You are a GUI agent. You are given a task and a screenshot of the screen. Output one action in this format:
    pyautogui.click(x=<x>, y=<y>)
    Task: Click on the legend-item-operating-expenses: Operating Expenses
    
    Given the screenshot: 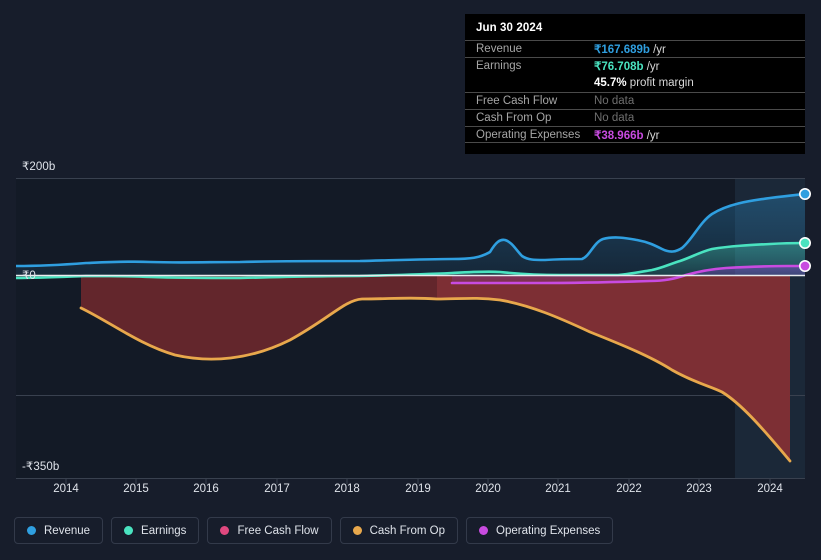 What is the action you would take?
    pyautogui.click(x=540, y=530)
    